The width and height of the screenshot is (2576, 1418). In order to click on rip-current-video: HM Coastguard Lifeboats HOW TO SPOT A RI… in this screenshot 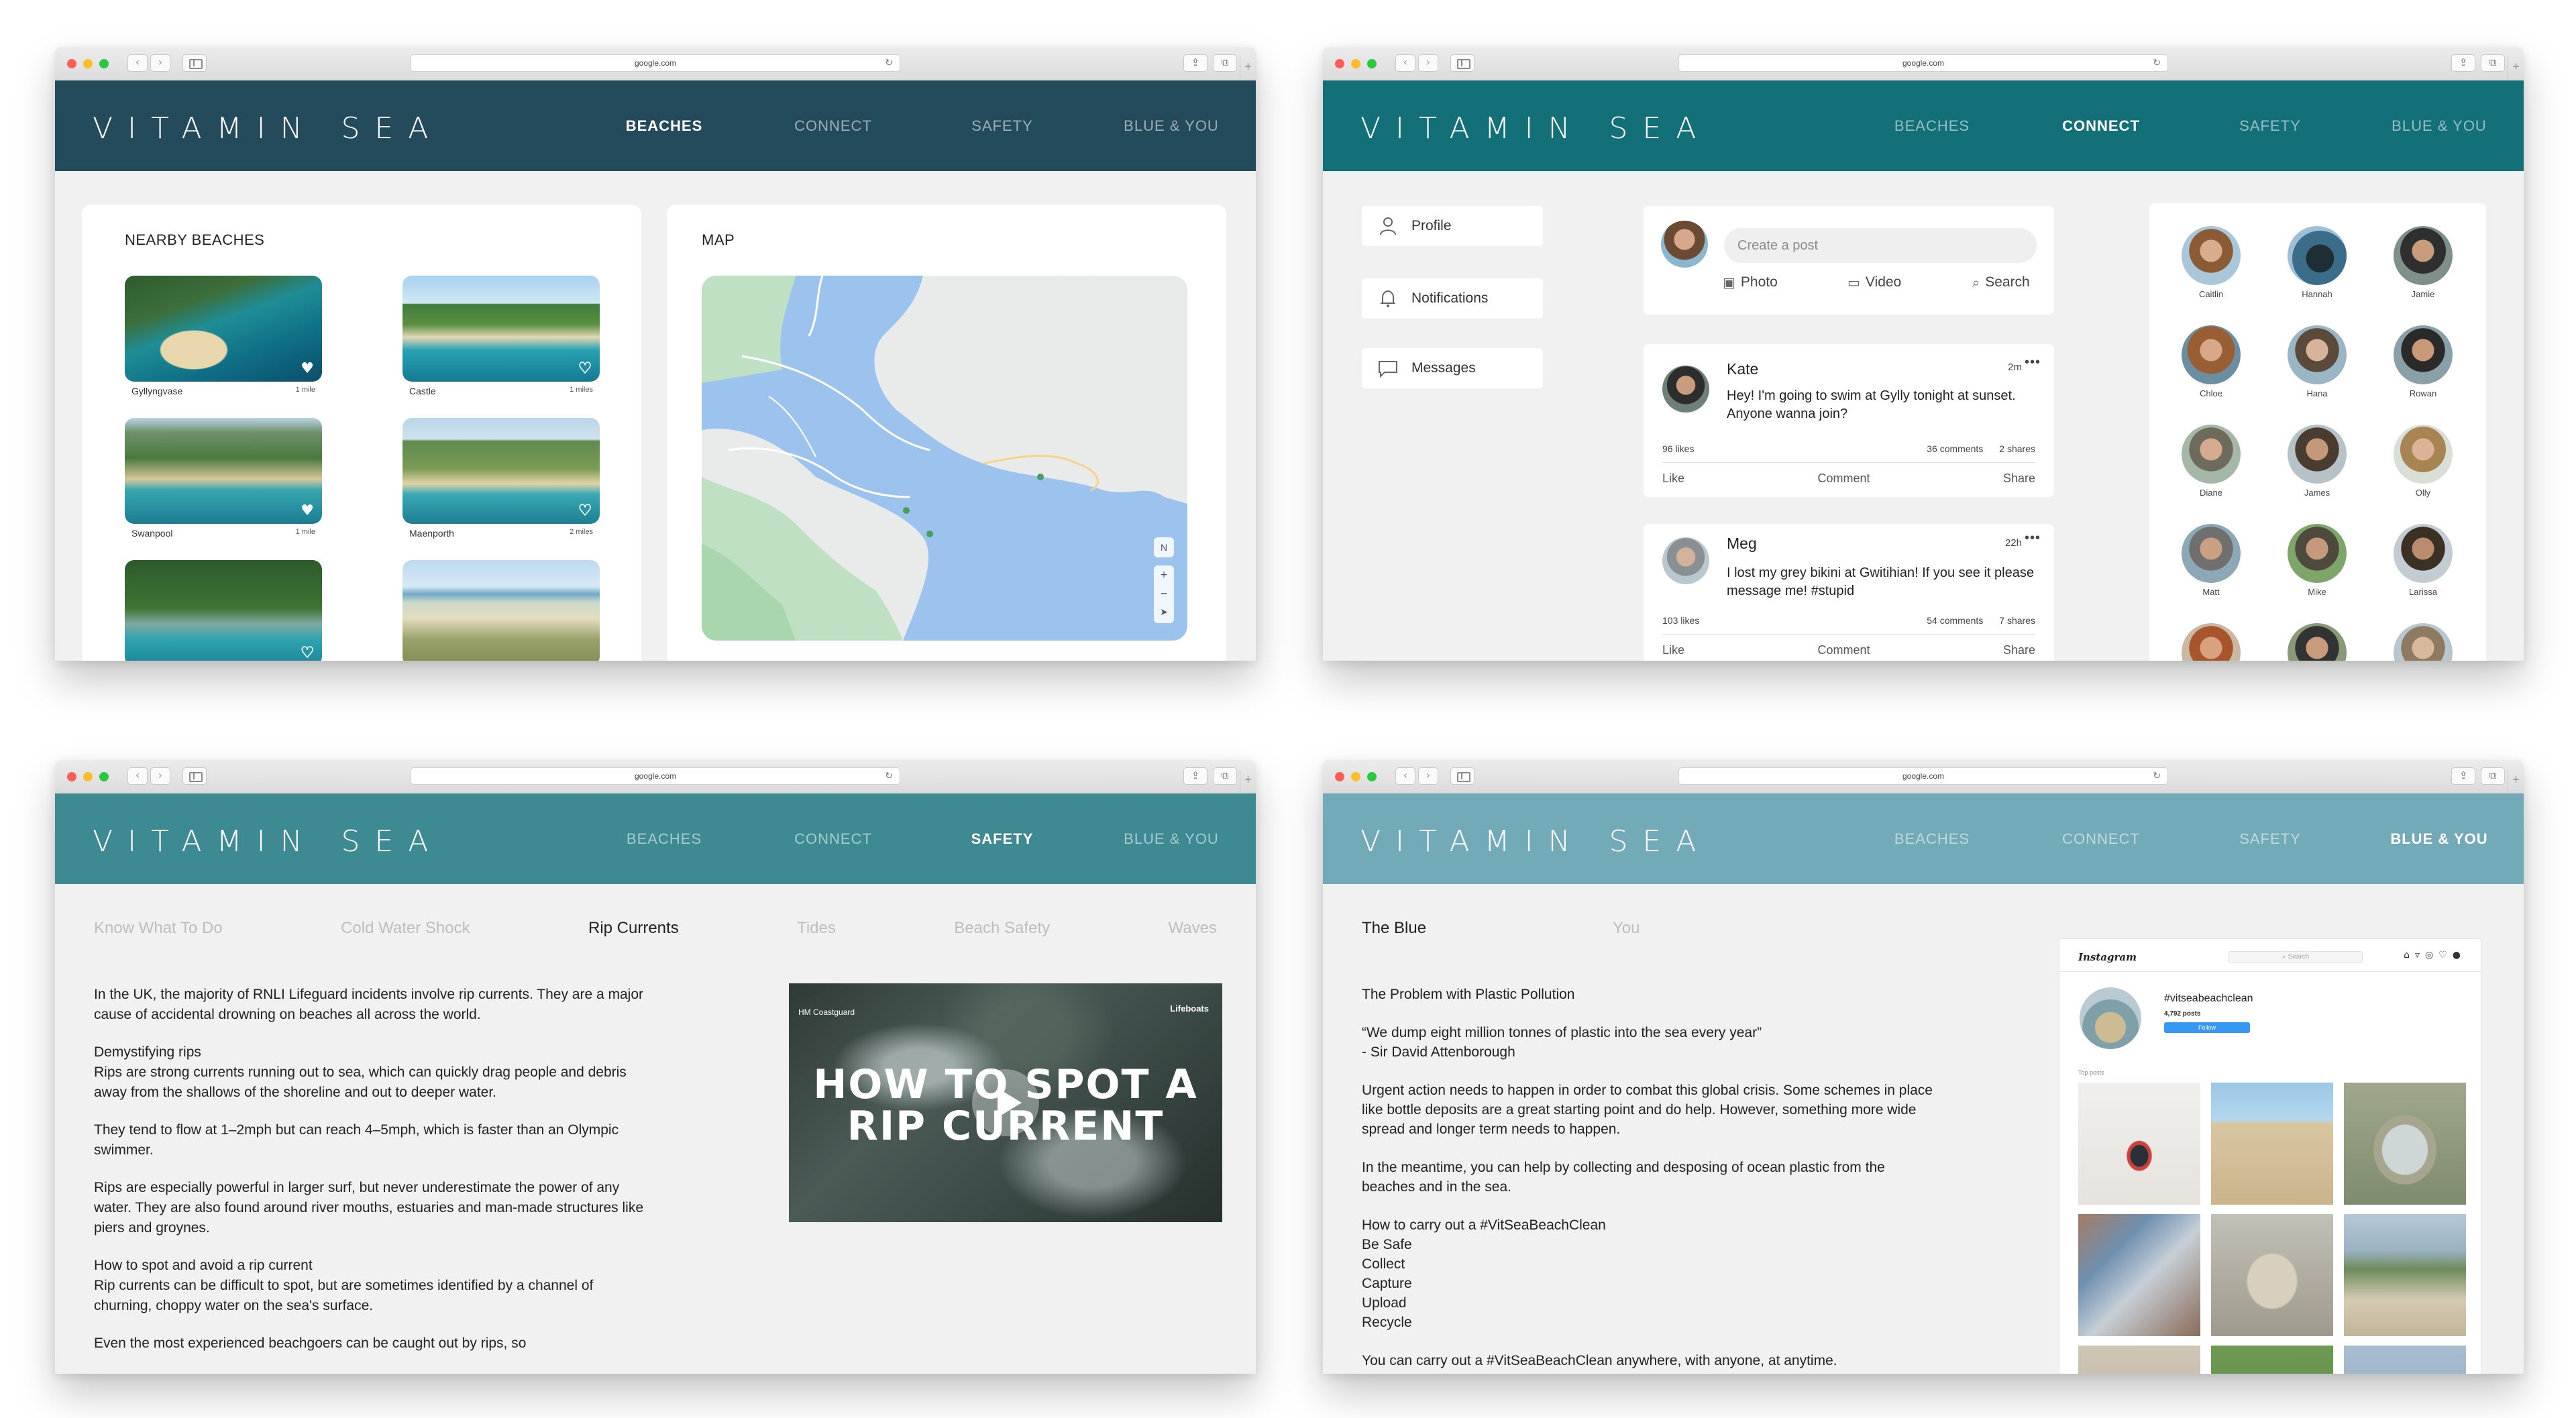, I will do `click(1005, 1102)`.